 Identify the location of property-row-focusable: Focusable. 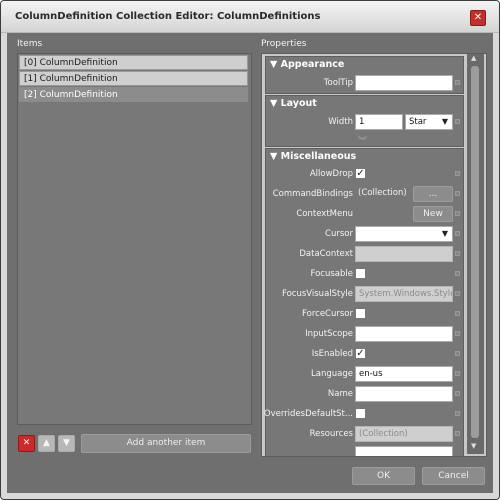
(365, 274).